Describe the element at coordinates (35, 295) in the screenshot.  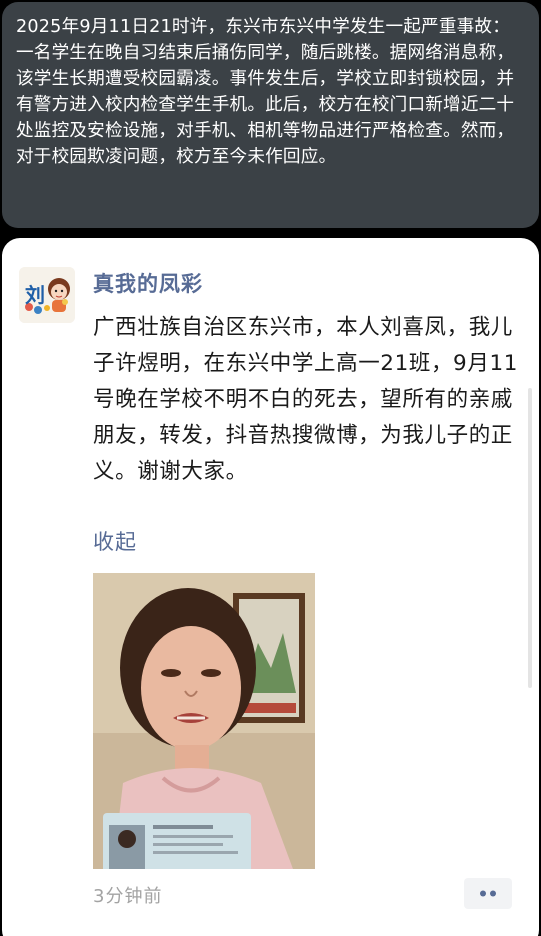
I see `avatar-glyph: 刘` at that location.